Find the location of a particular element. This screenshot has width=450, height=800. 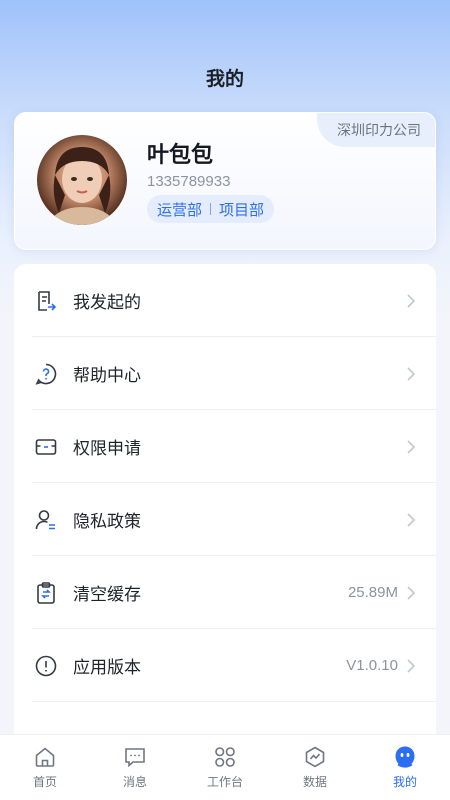

menu-item-label: 隐私政策 is located at coordinates (107, 521).